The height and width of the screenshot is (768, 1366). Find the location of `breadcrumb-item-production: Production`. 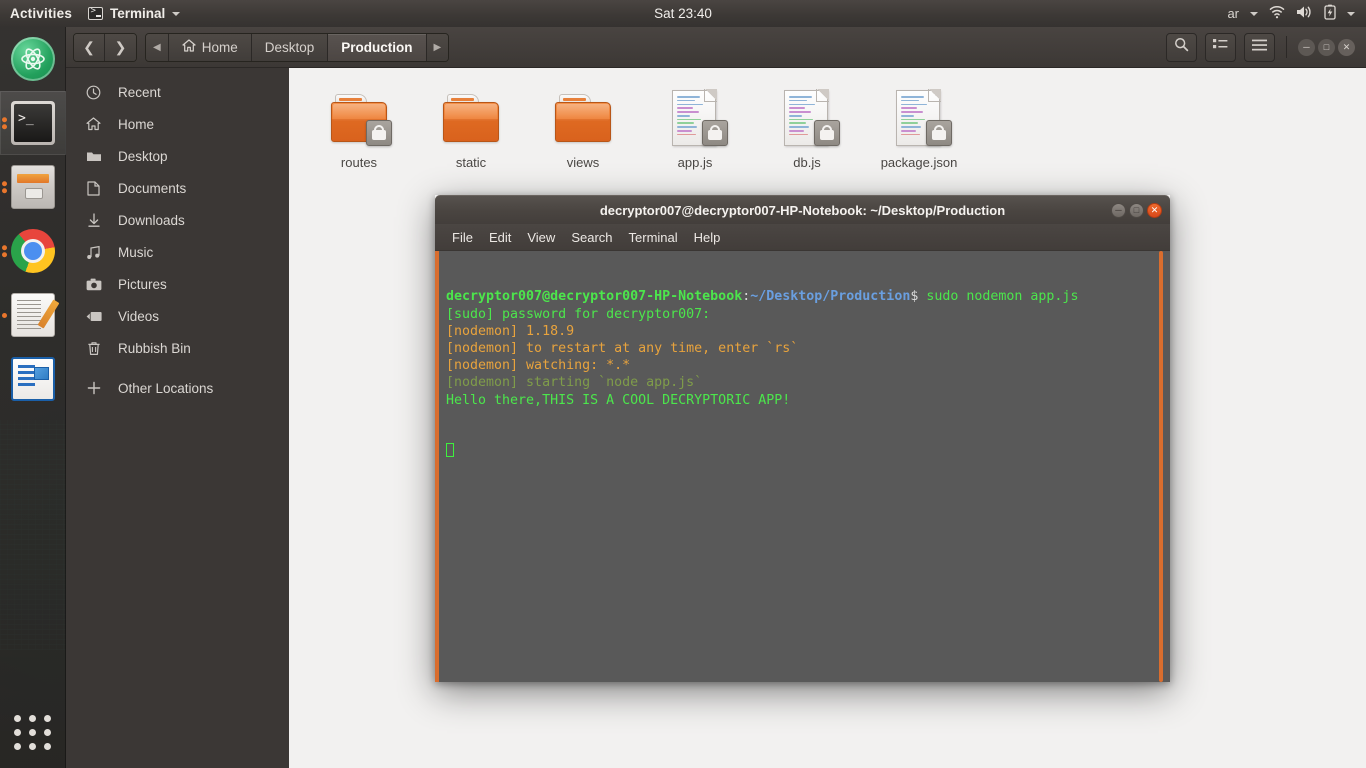

breadcrumb-item-production: Production is located at coordinates (377, 47).